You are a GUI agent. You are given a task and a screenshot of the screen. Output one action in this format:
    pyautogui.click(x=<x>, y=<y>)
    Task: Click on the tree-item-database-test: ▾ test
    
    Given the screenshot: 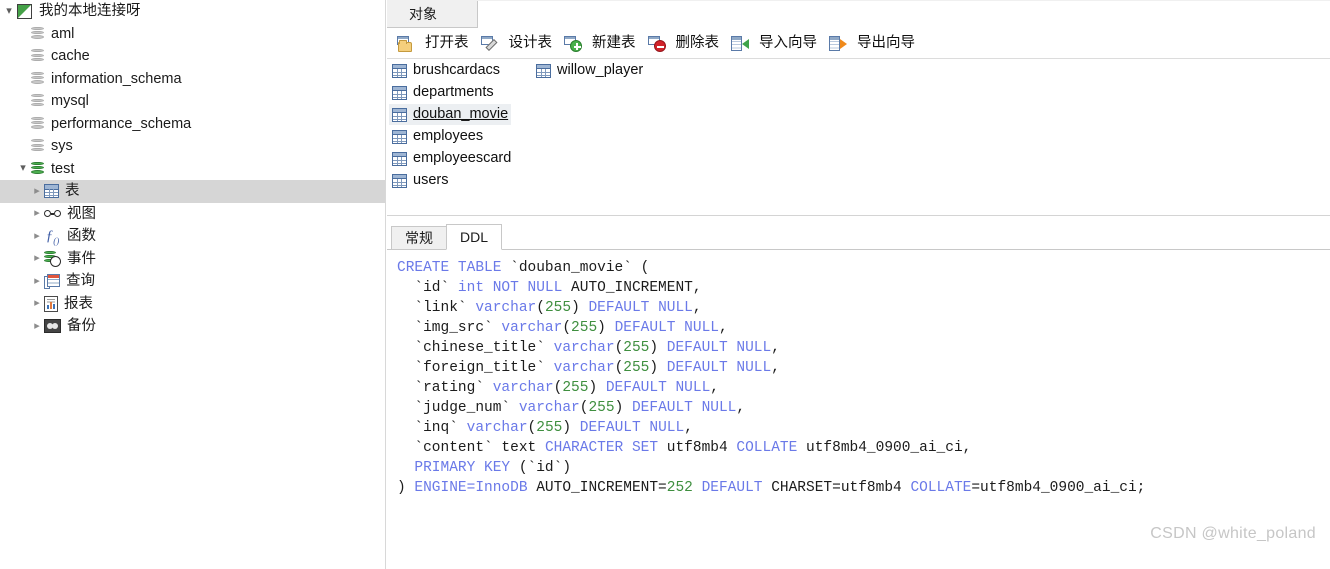 What is the action you would take?
    pyautogui.click(x=192, y=169)
    